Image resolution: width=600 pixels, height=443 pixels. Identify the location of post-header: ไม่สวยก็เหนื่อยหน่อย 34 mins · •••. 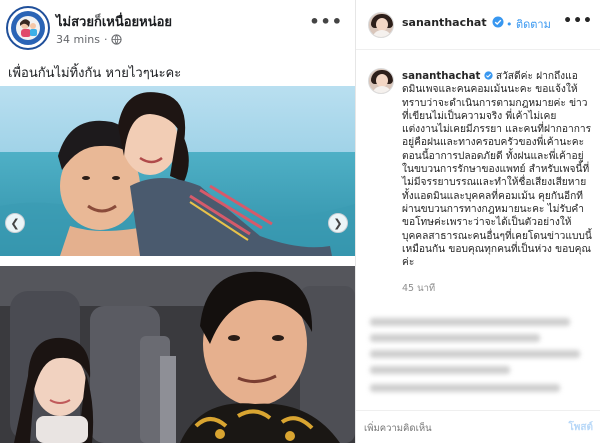
(177, 28).